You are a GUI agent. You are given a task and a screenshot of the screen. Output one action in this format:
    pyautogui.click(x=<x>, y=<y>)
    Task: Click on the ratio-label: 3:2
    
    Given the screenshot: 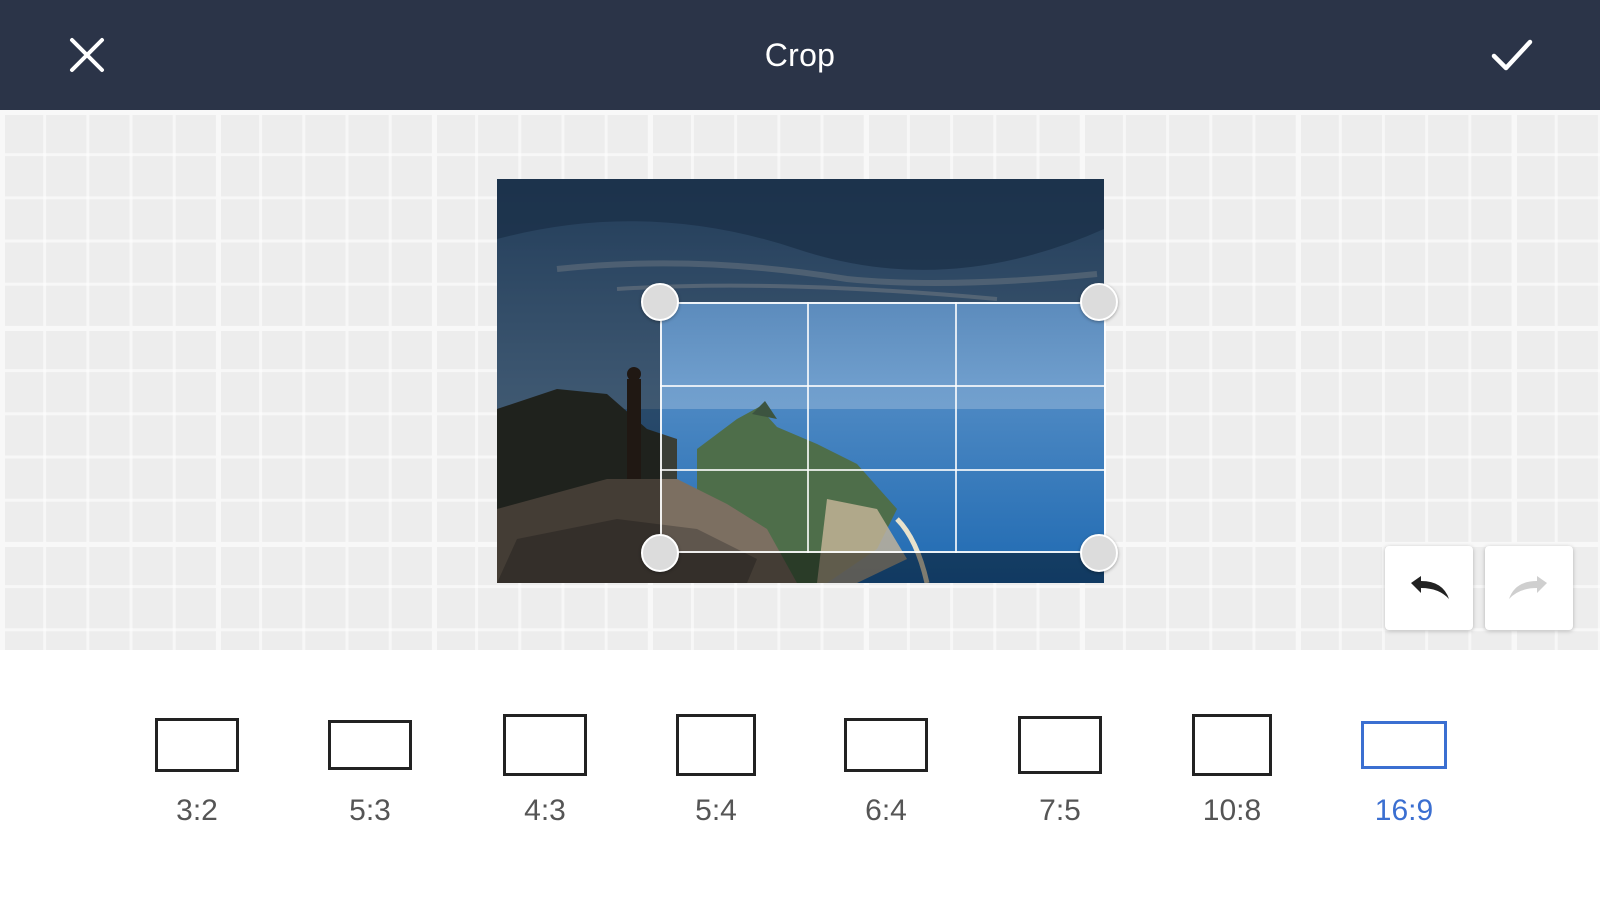 What is the action you would take?
    pyautogui.click(x=197, y=810)
    